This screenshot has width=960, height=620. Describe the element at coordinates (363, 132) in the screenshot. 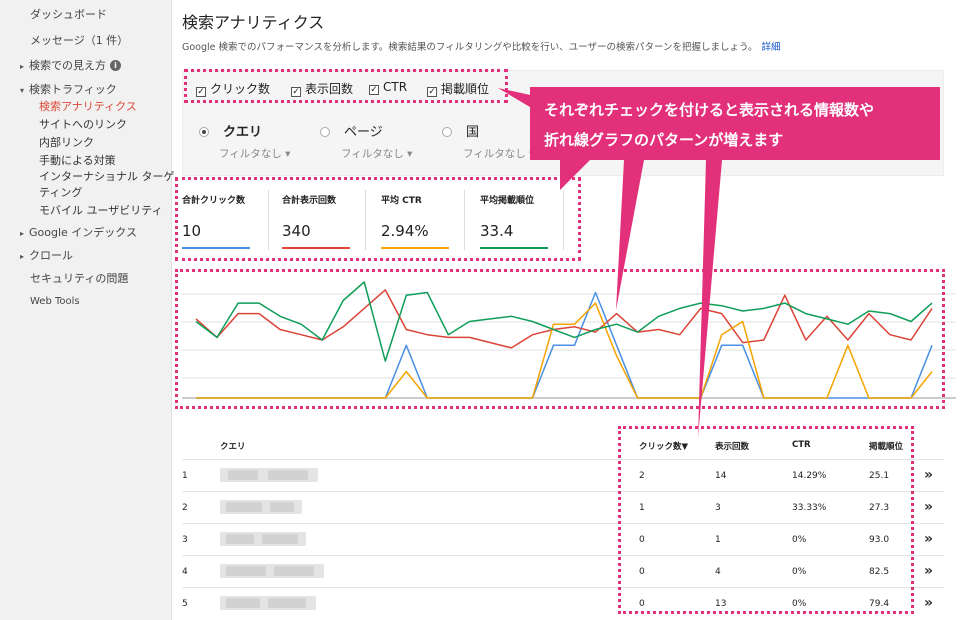

I see `dimension-label: ページ` at that location.